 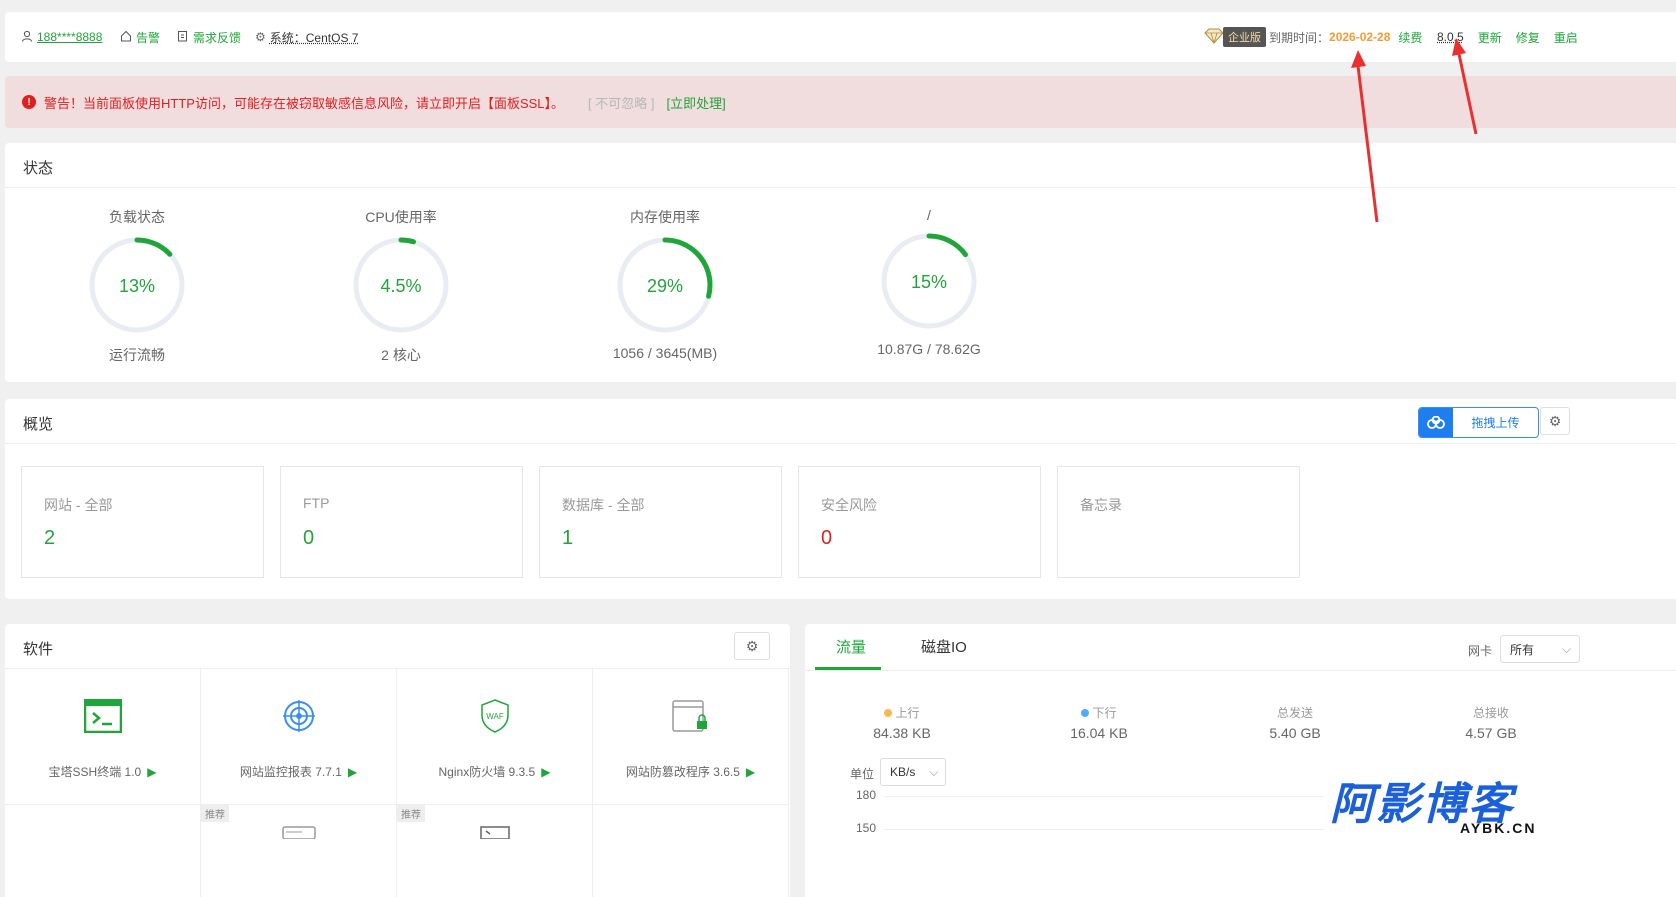 What do you see at coordinates (1358, 59) in the screenshot?
I see `arrow-head-expire` at bounding box center [1358, 59].